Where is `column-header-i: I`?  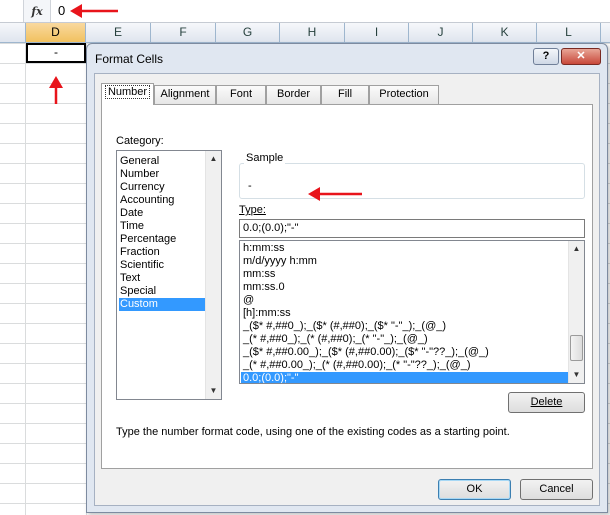
column-header-i: I is located at coordinates (377, 32).